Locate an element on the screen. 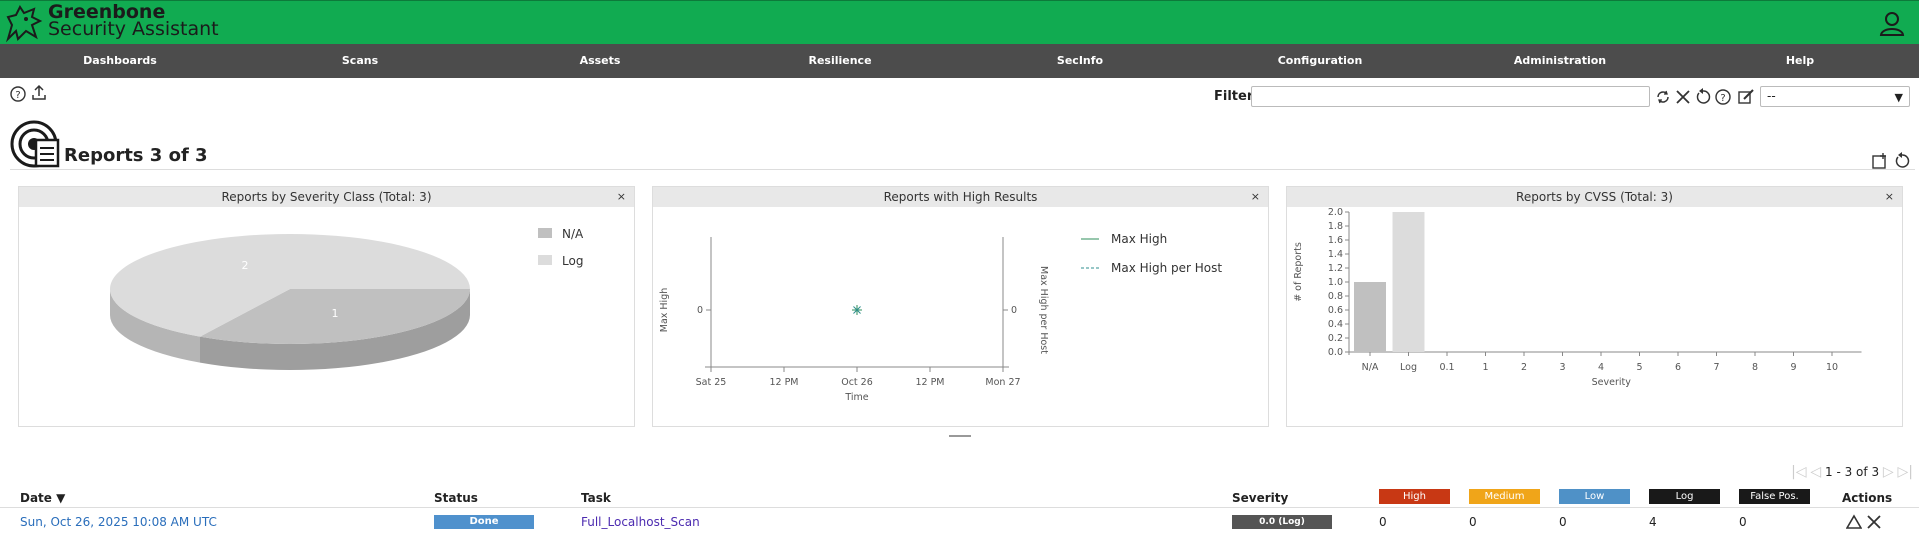 This screenshot has height=534, width=1919. x-tick-label: 6 is located at coordinates (1678, 367).